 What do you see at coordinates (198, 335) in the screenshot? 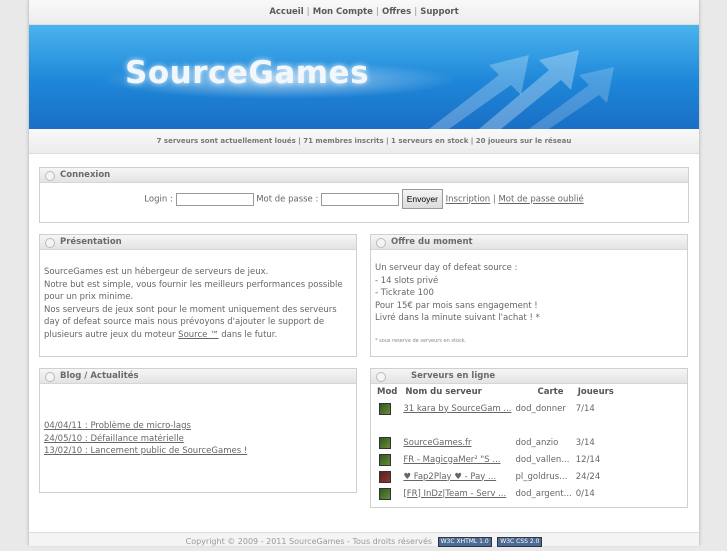
I see `source-link: Source ™` at bounding box center [198, 335].